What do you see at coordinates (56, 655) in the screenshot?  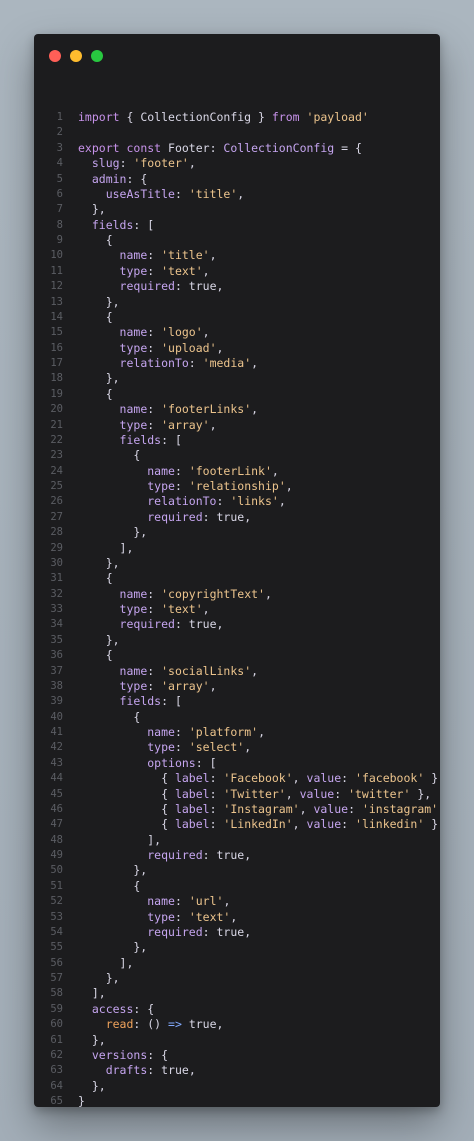 I see `line-number: 36` at bounding box center [56, 655].